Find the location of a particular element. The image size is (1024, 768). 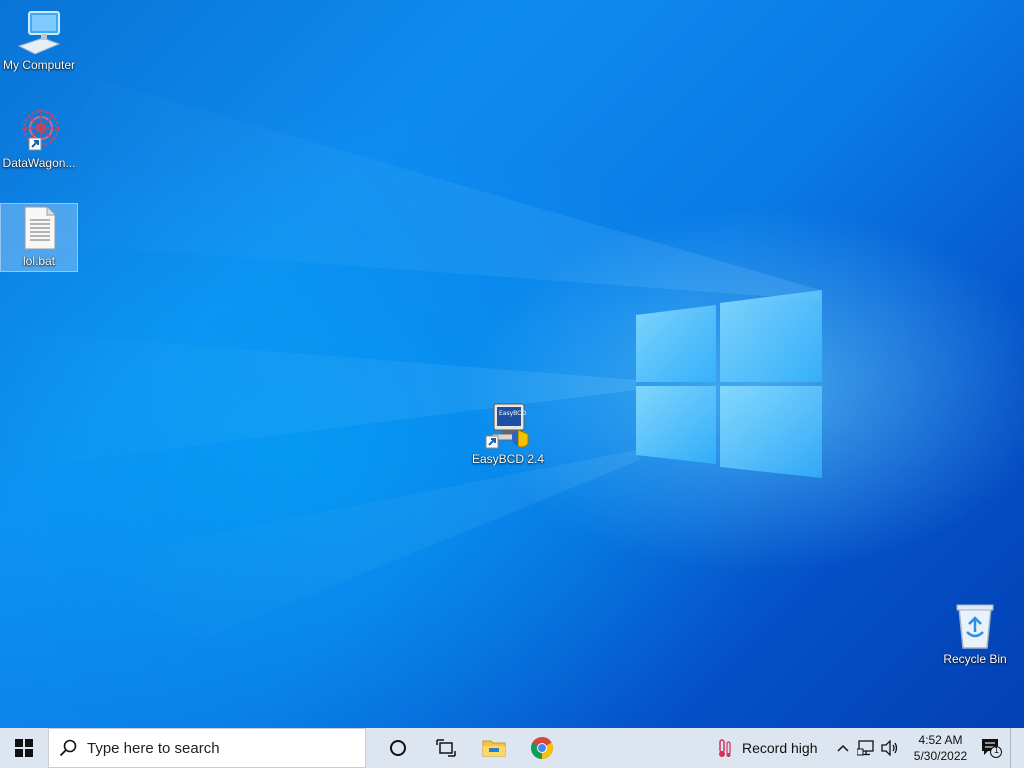

weather-widget: Record high is located at coordinates (767, 748).